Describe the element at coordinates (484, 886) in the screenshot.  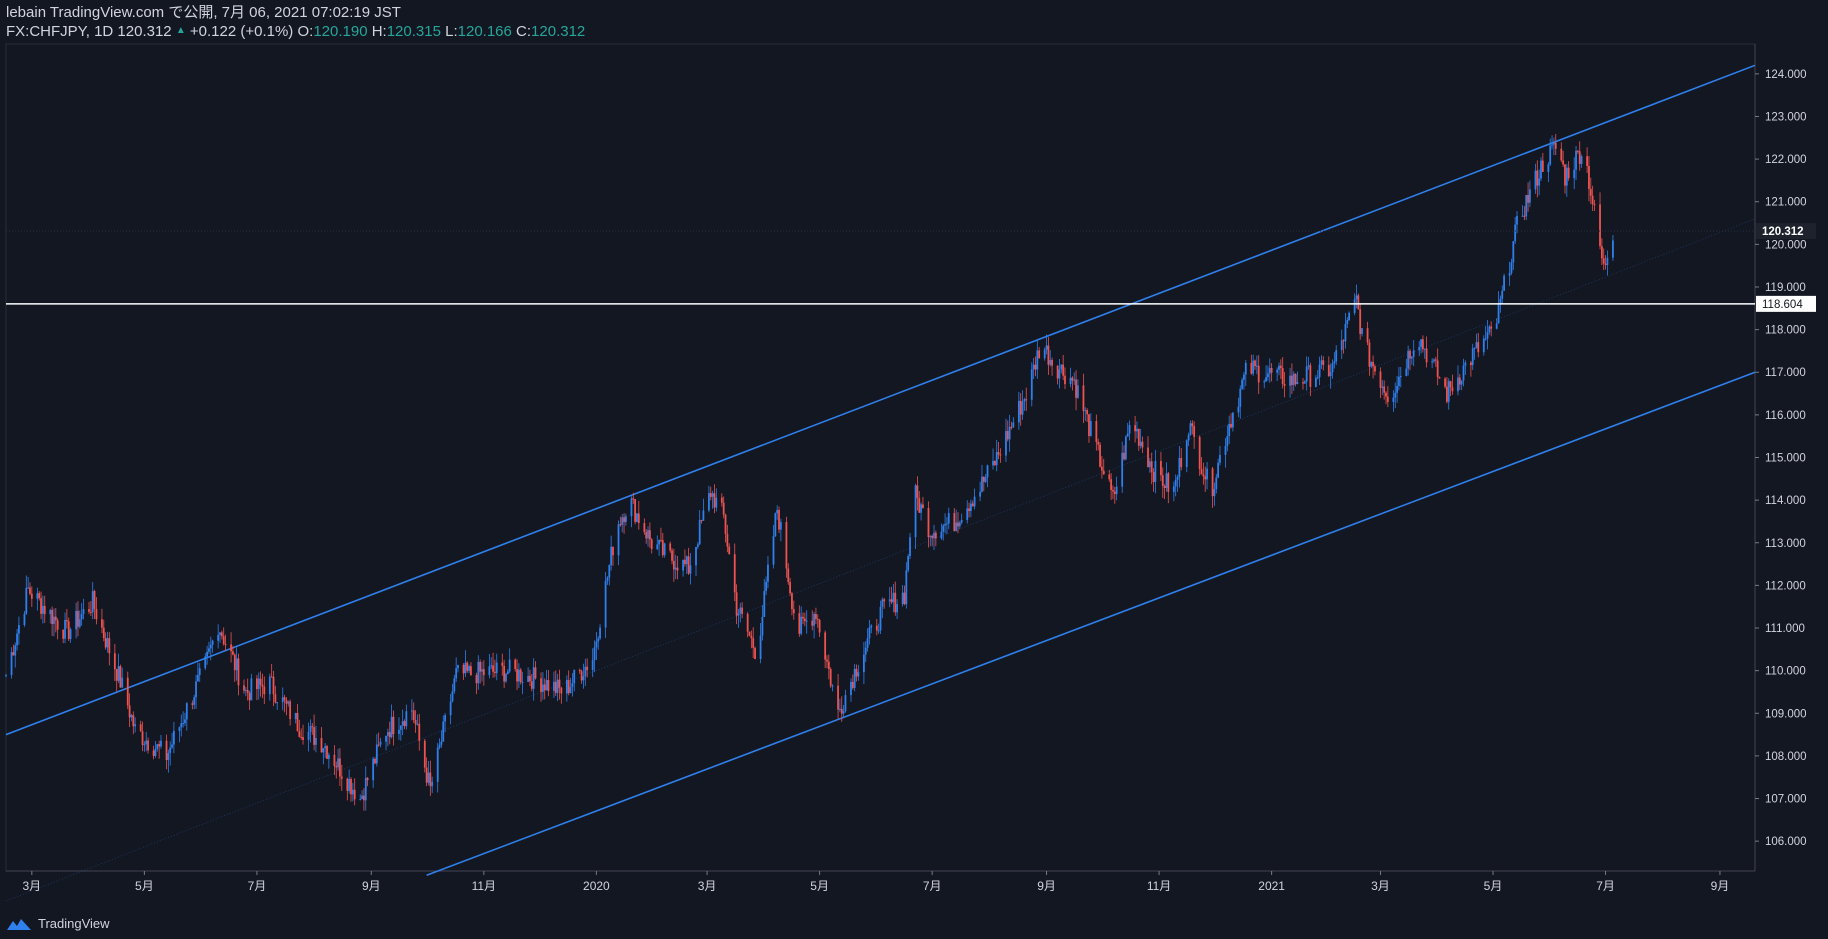
I see `x-tick-label: 11月` at that location.